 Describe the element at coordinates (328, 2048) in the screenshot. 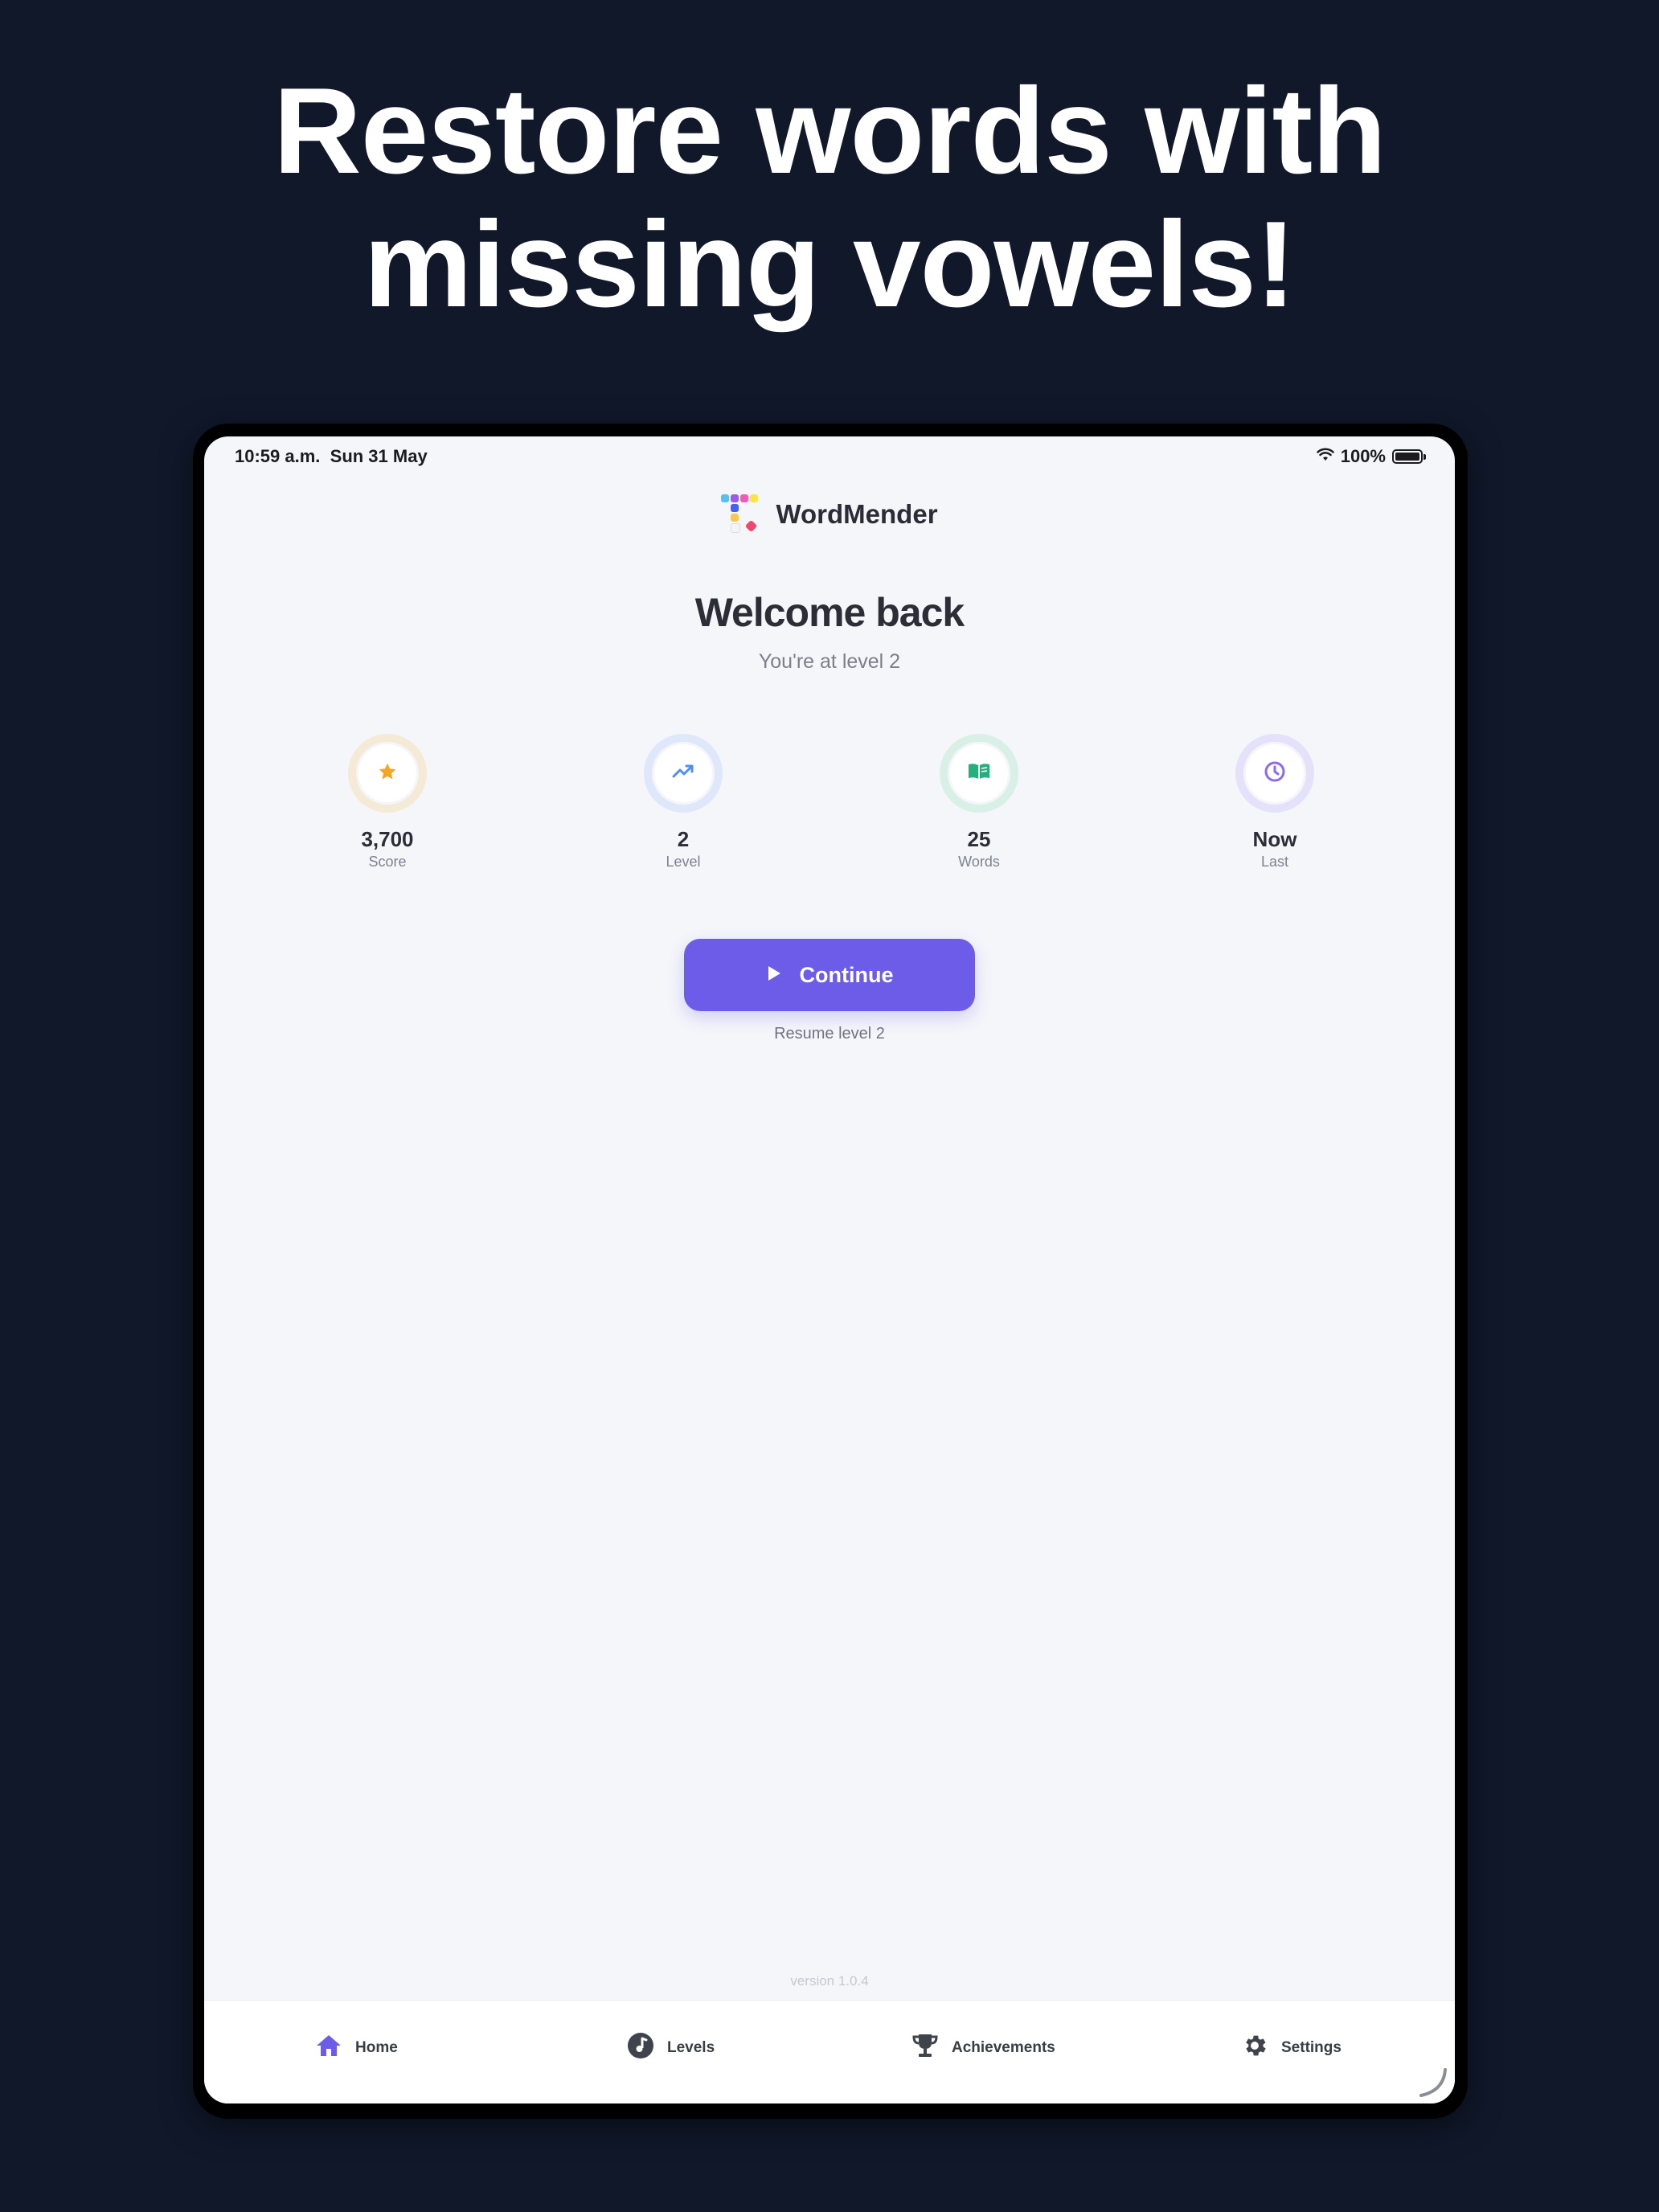

I see `home-icon` at that location.